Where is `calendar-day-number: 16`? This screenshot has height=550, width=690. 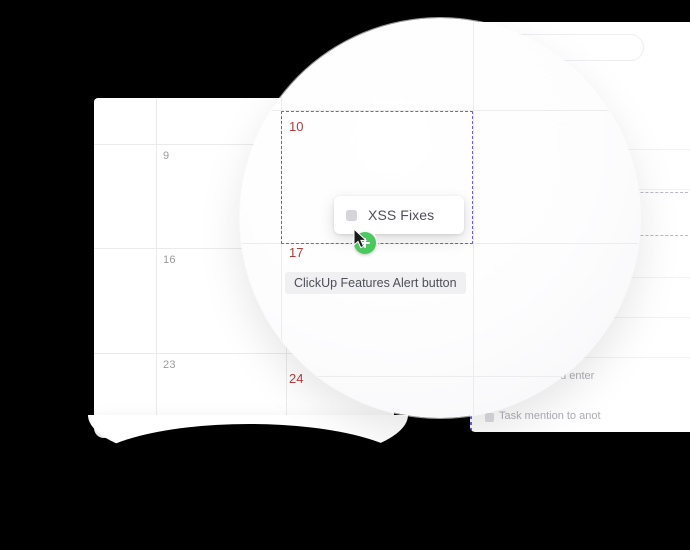
calendar-day-number: 16 is located at coordinates (169, 260).